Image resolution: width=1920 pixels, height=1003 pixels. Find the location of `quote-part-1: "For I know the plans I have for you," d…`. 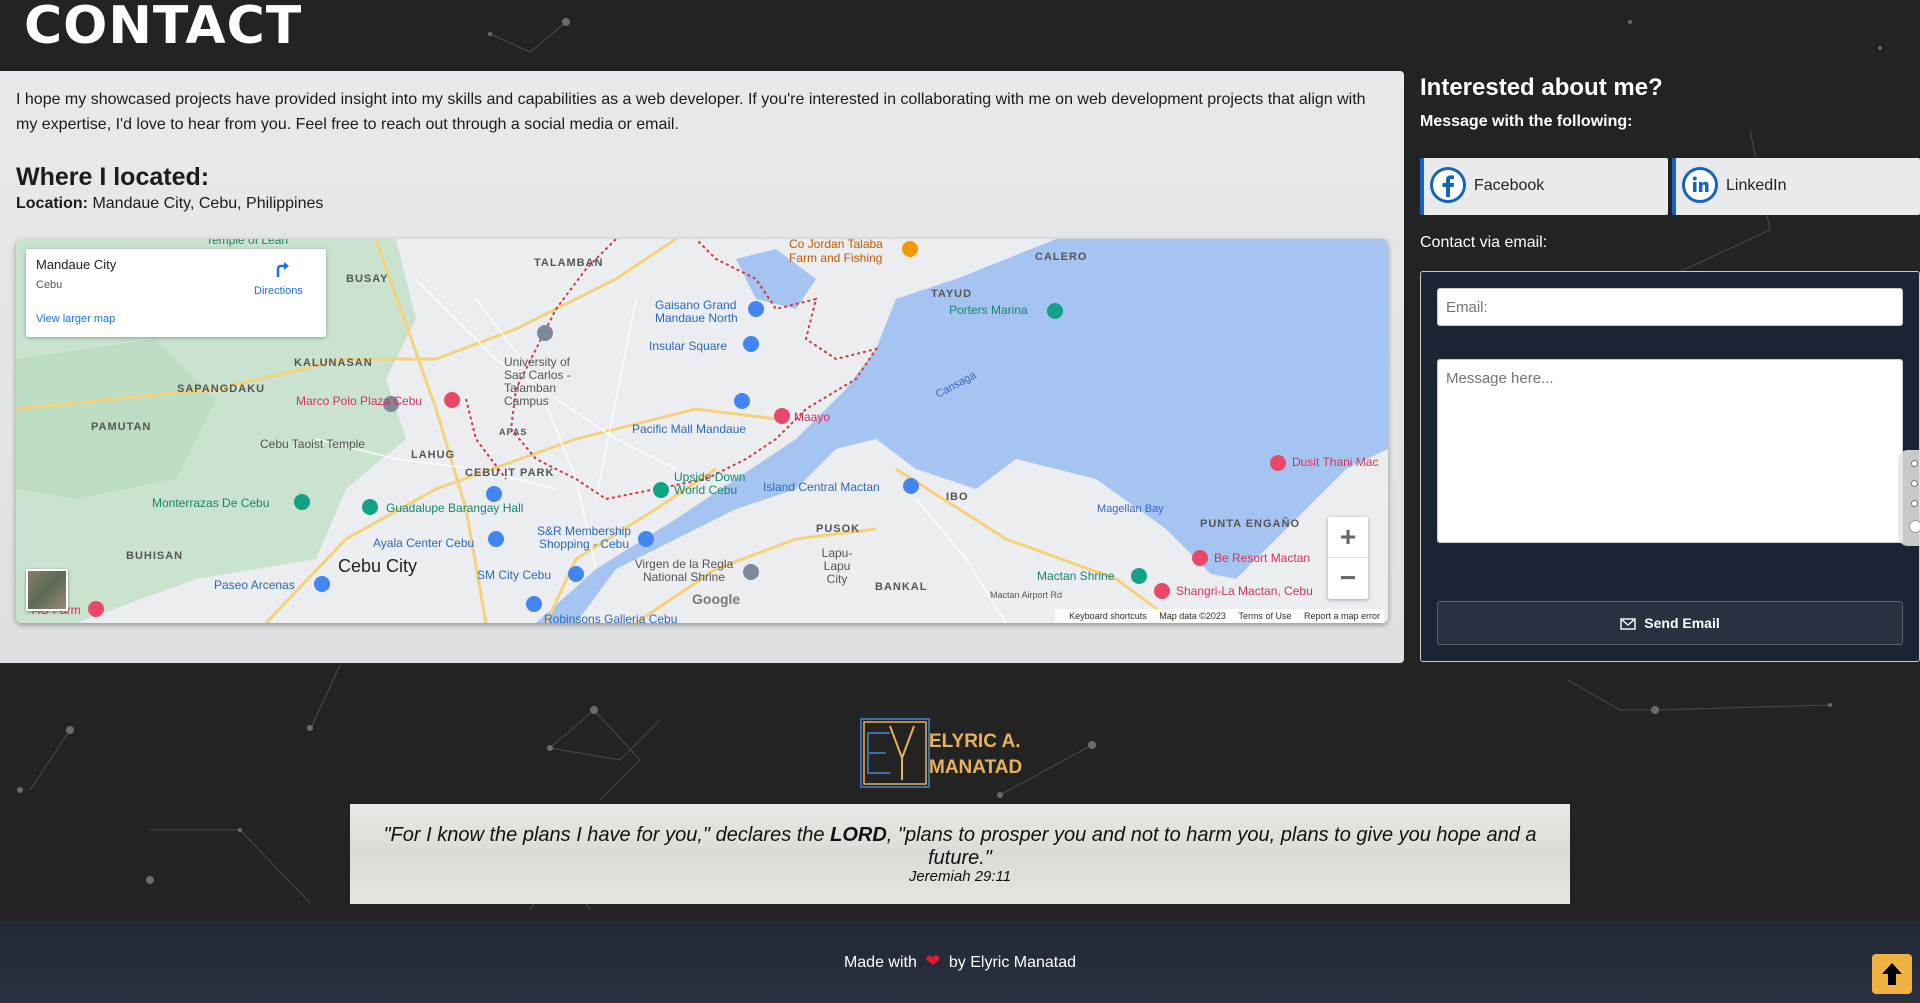

quote-part-1: "For I know the plans I have for you," d… is located at coordinates (607, 835).